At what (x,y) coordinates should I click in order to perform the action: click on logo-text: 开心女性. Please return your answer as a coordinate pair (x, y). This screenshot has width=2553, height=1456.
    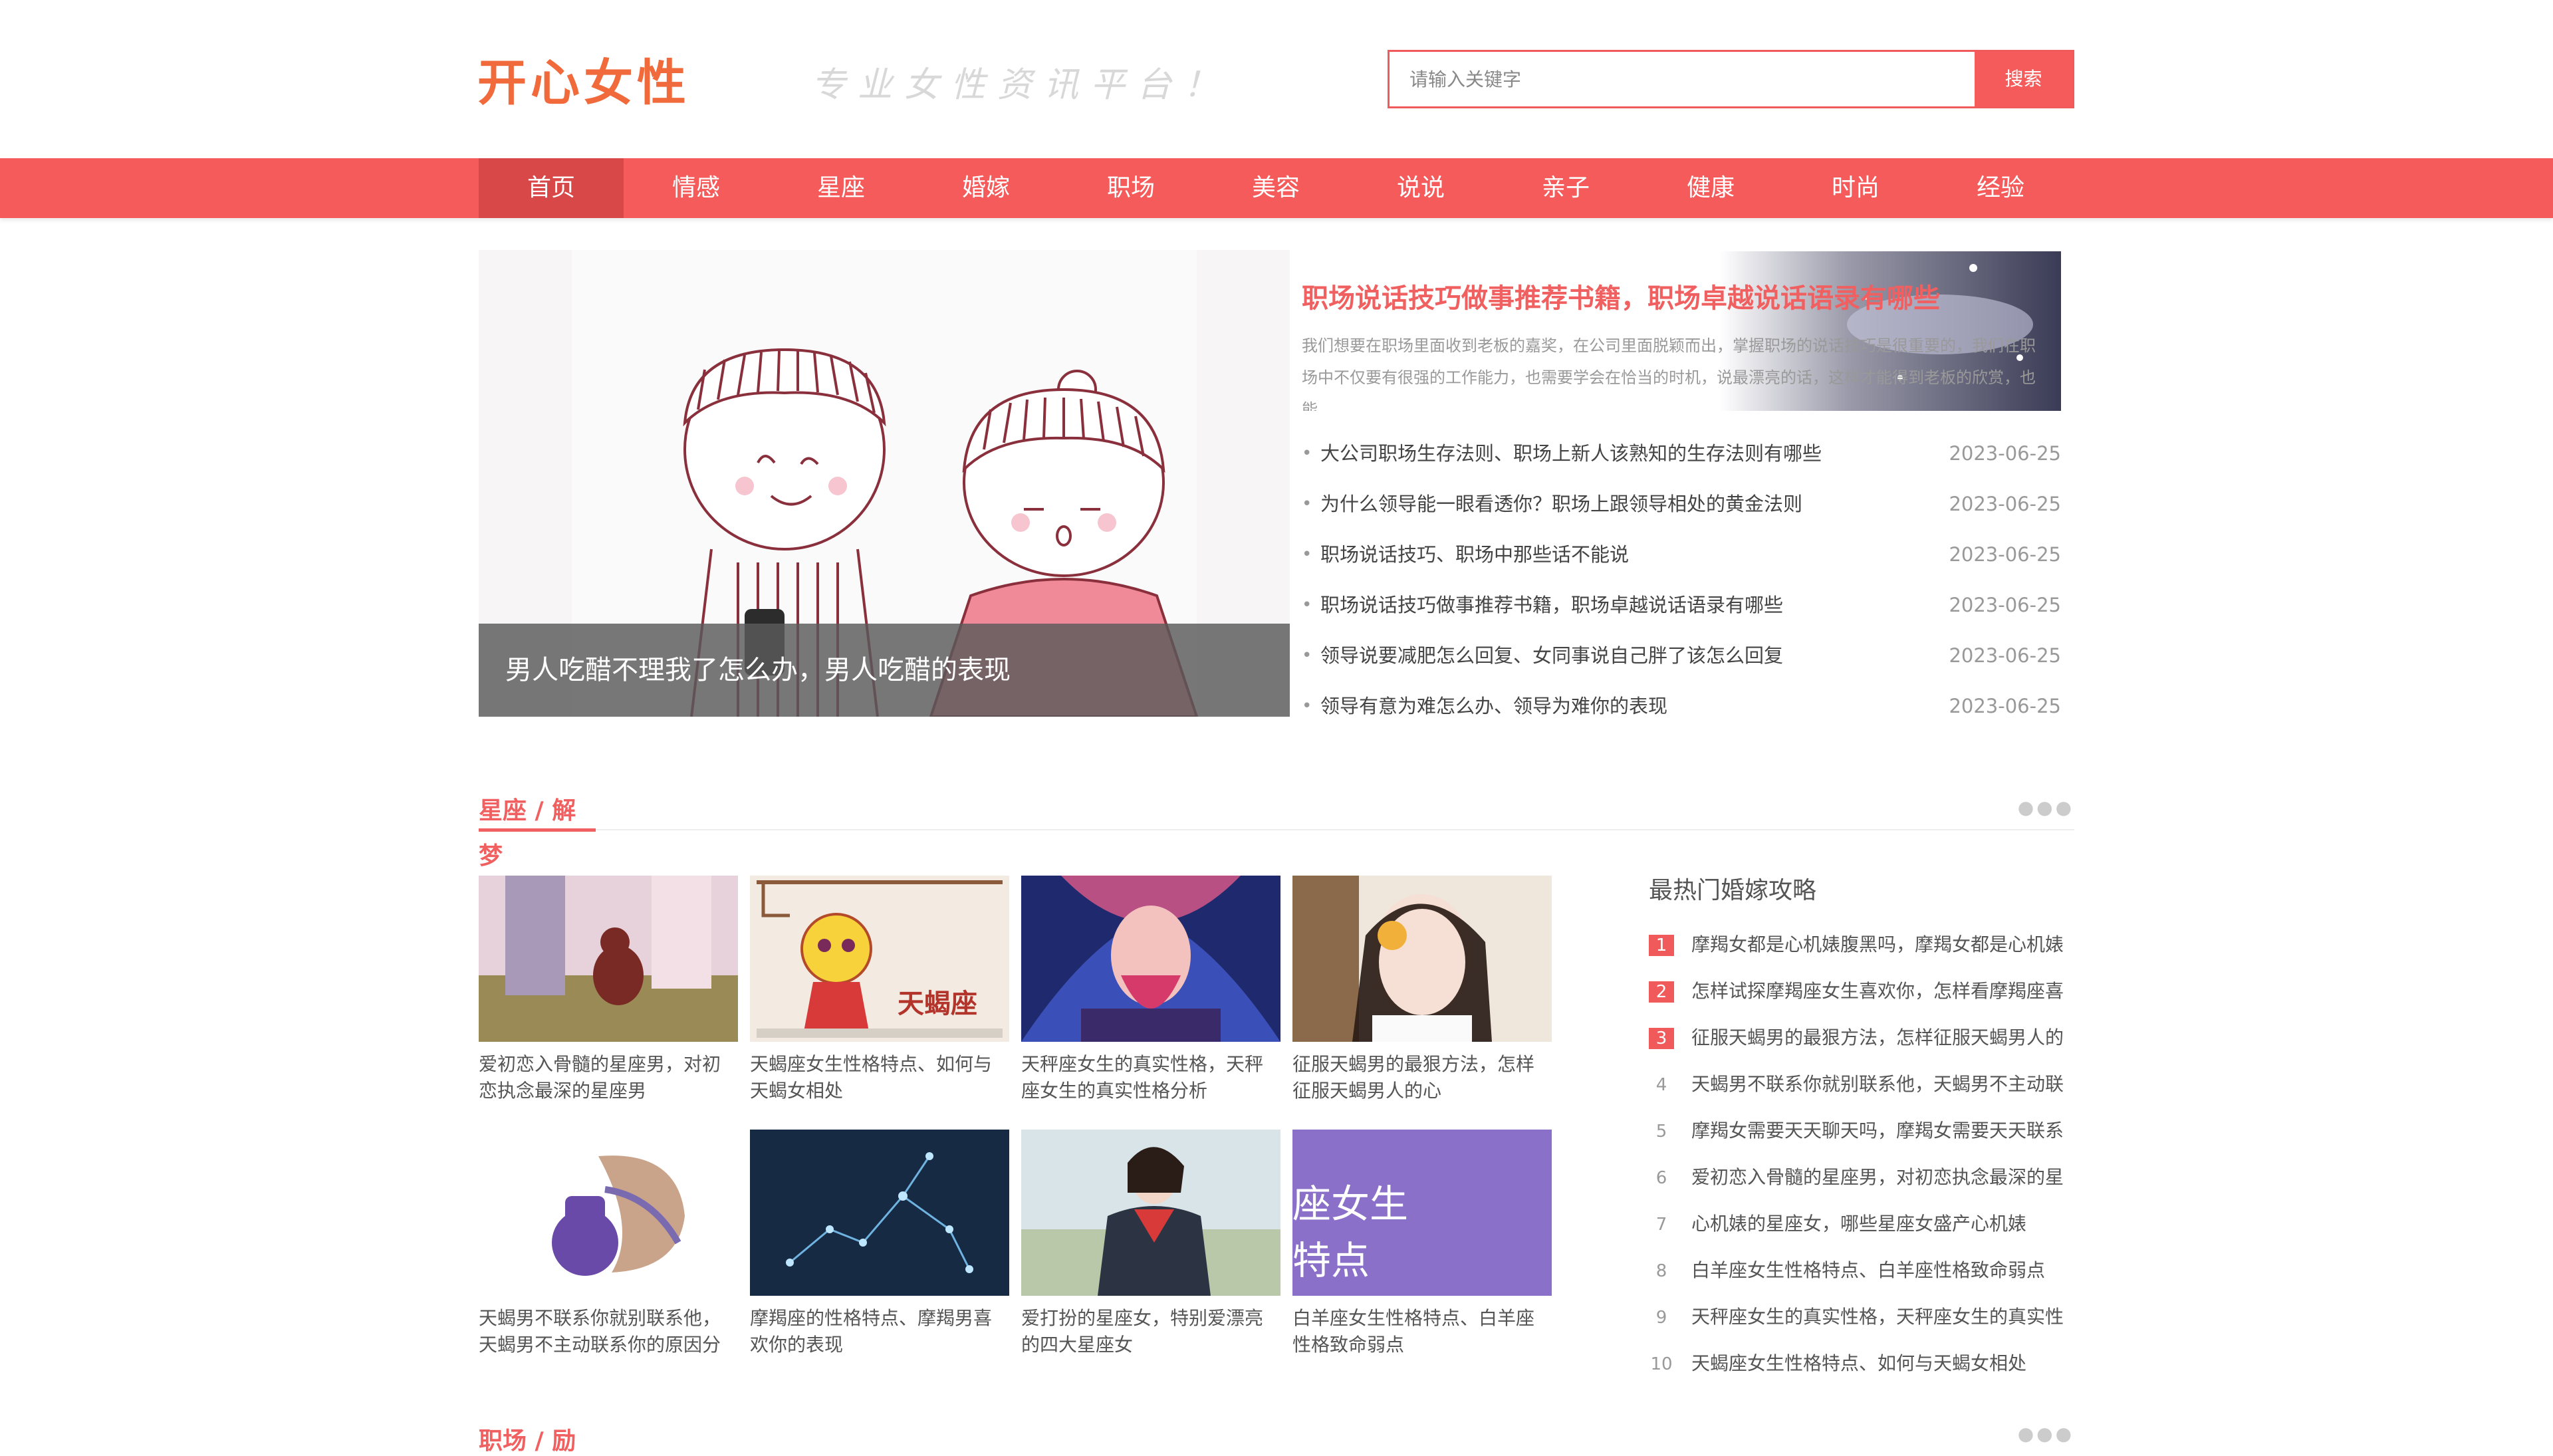
    Looking at the image, I should click on (583, 83).